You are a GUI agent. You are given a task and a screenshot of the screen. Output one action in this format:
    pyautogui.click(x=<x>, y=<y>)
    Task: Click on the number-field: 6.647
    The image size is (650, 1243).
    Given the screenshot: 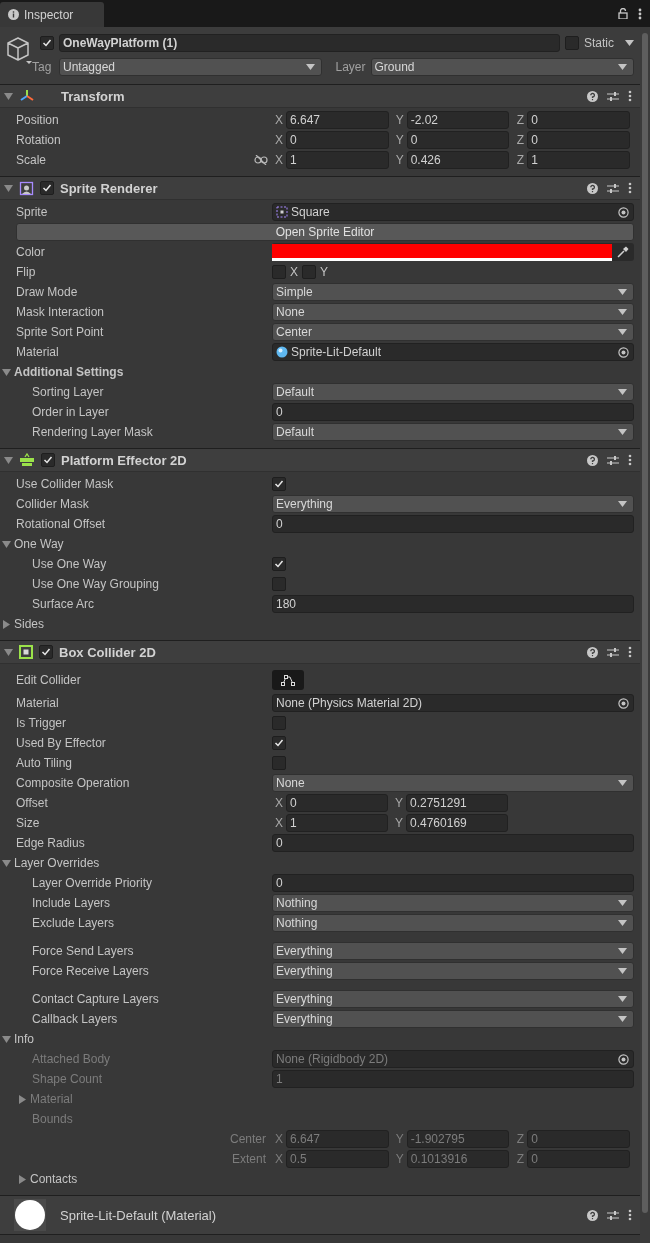 What is the action you would take?
    pyautogui.click(x=337, y=120)
    